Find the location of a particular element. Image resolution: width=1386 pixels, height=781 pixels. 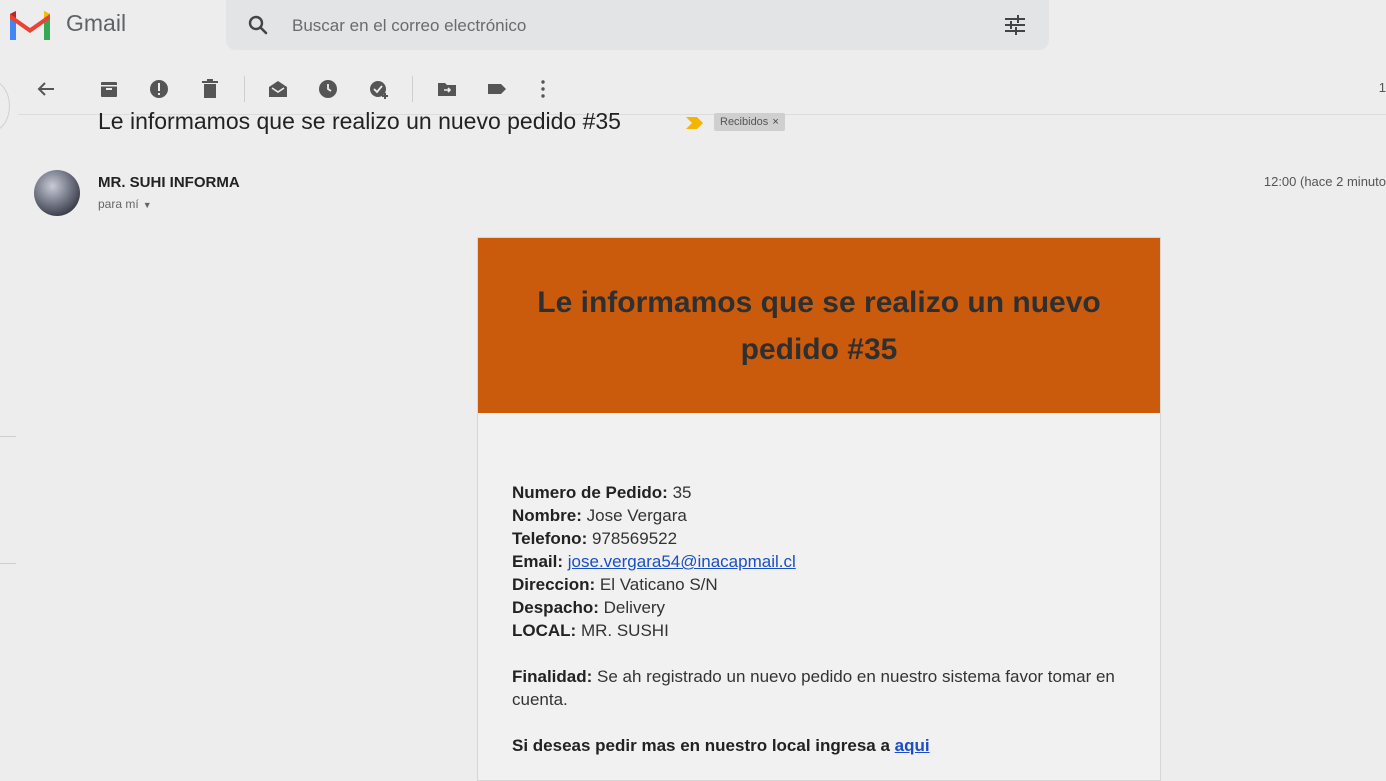

top-bar: Gmail is located at coordinates (693, 25).